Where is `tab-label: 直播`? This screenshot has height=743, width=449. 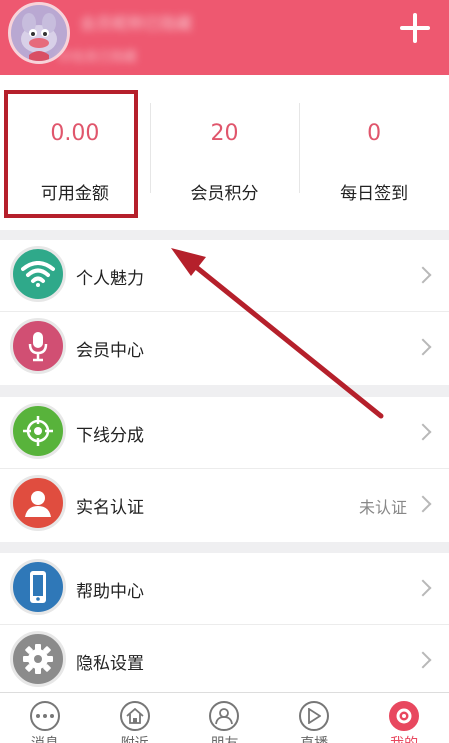 tab-label: 直播 is located at coordinates (314, 738).